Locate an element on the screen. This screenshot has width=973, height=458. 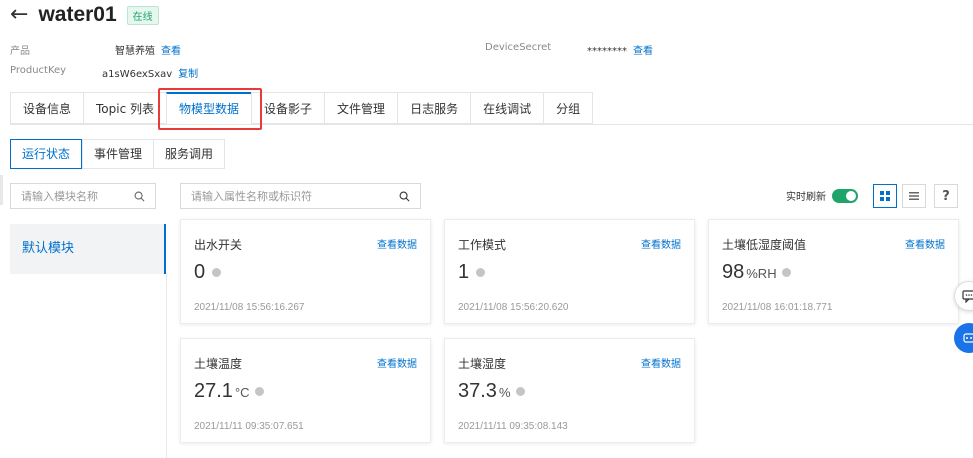
tab-file-management: 文件管理 is located at coordinates (361, 108).